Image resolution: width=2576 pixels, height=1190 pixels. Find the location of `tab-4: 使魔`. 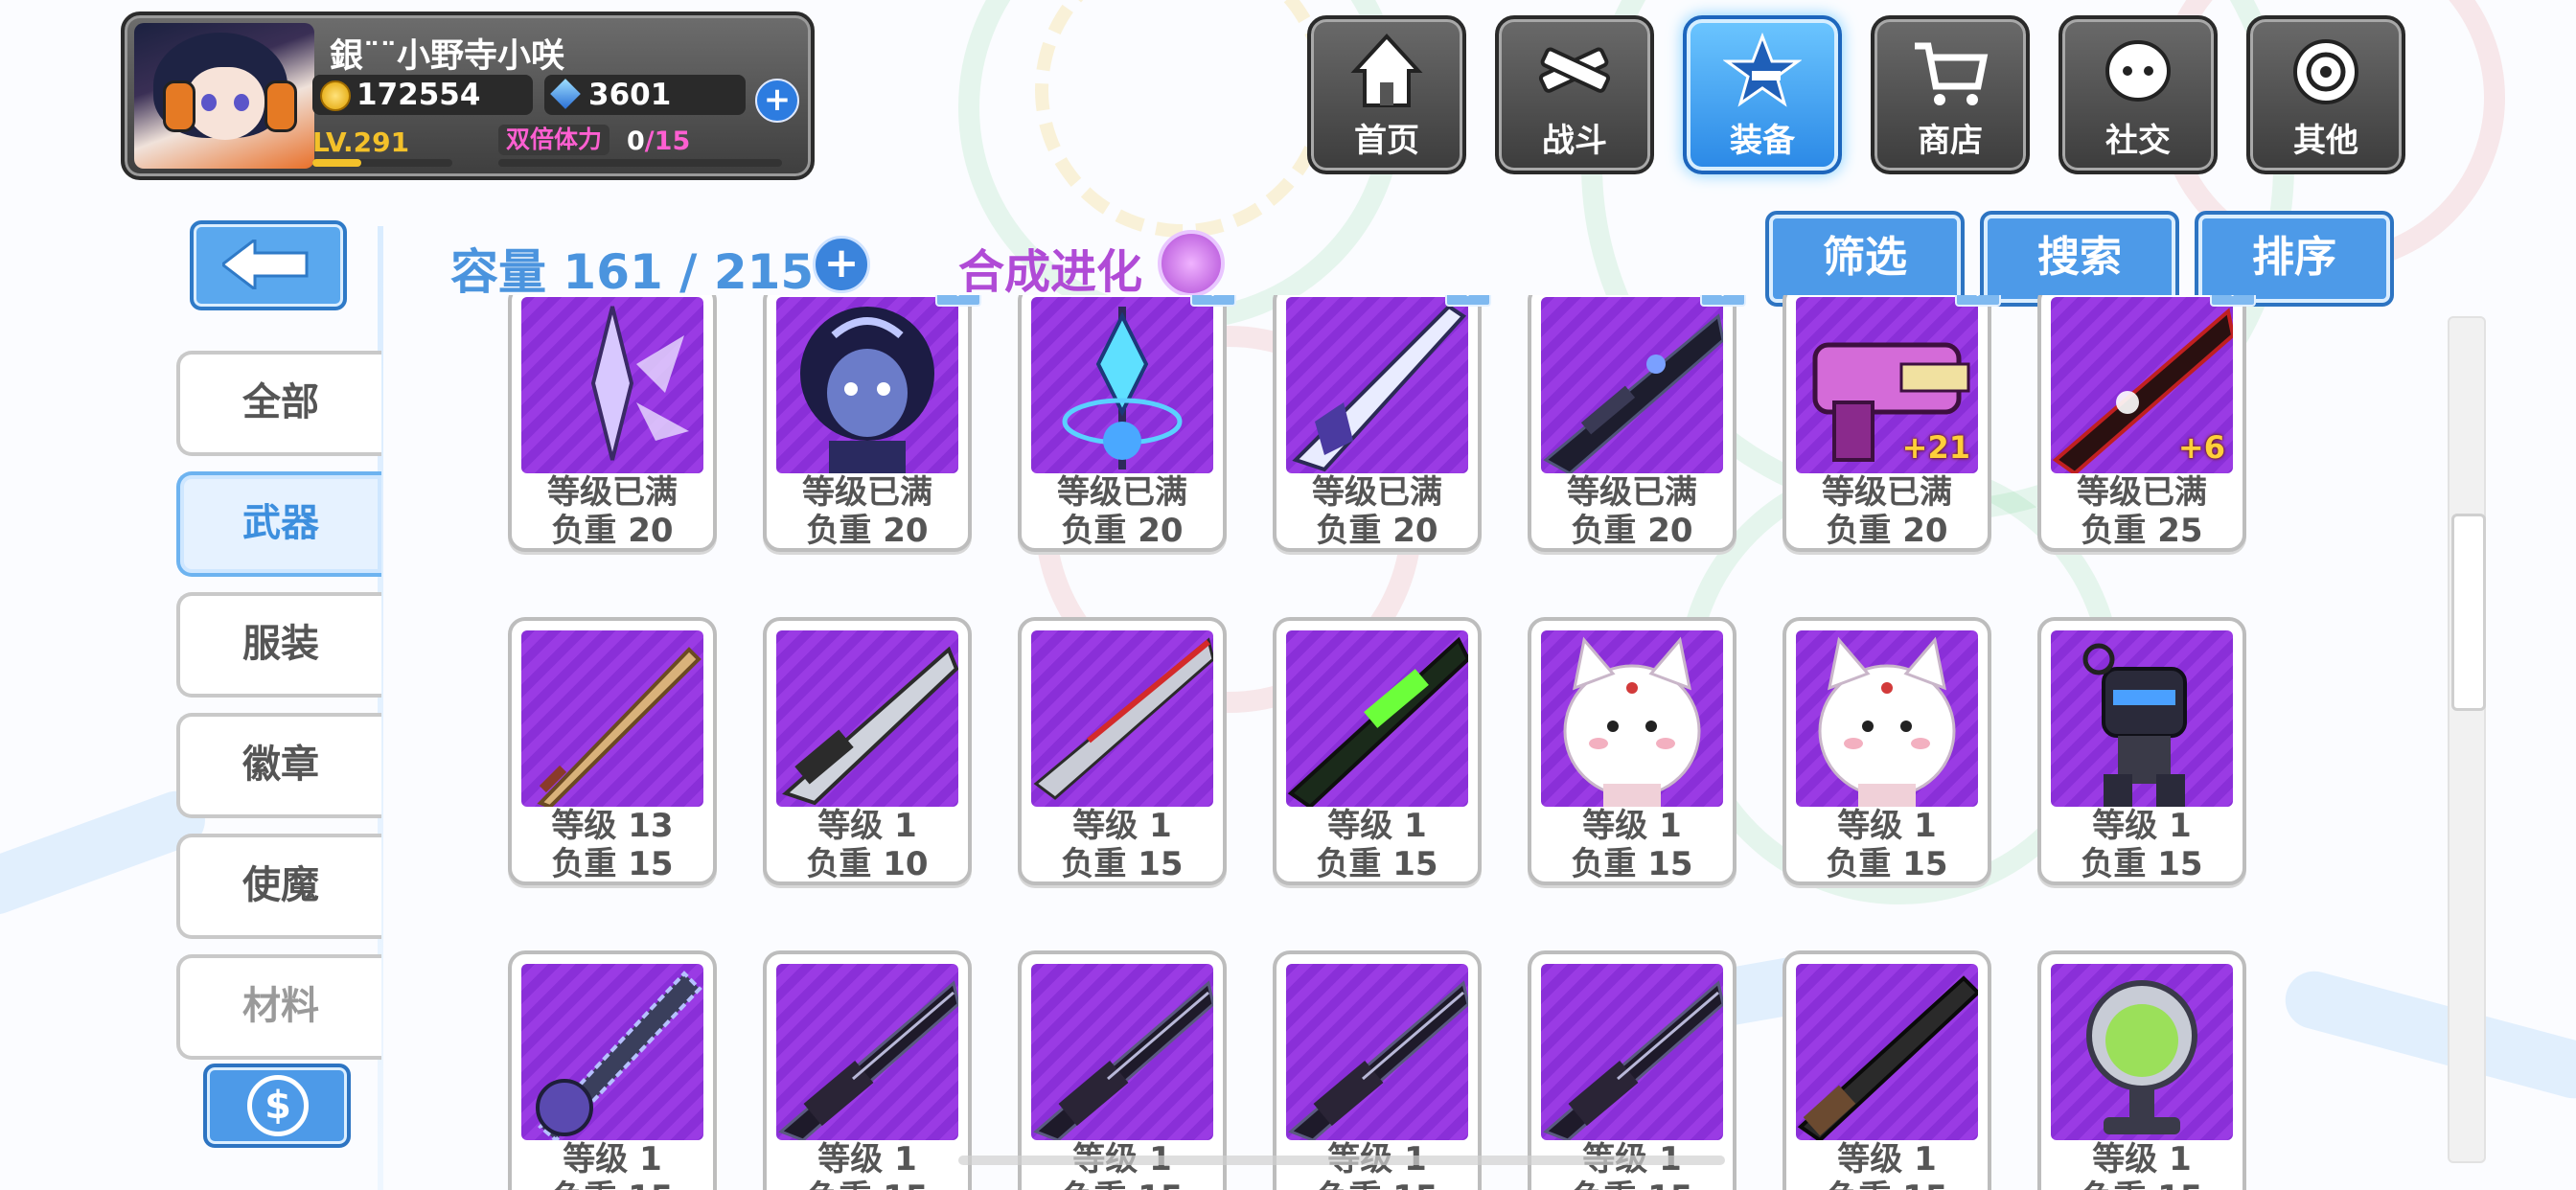

tab-4: 使魔 is located at coordinates (278, 887).